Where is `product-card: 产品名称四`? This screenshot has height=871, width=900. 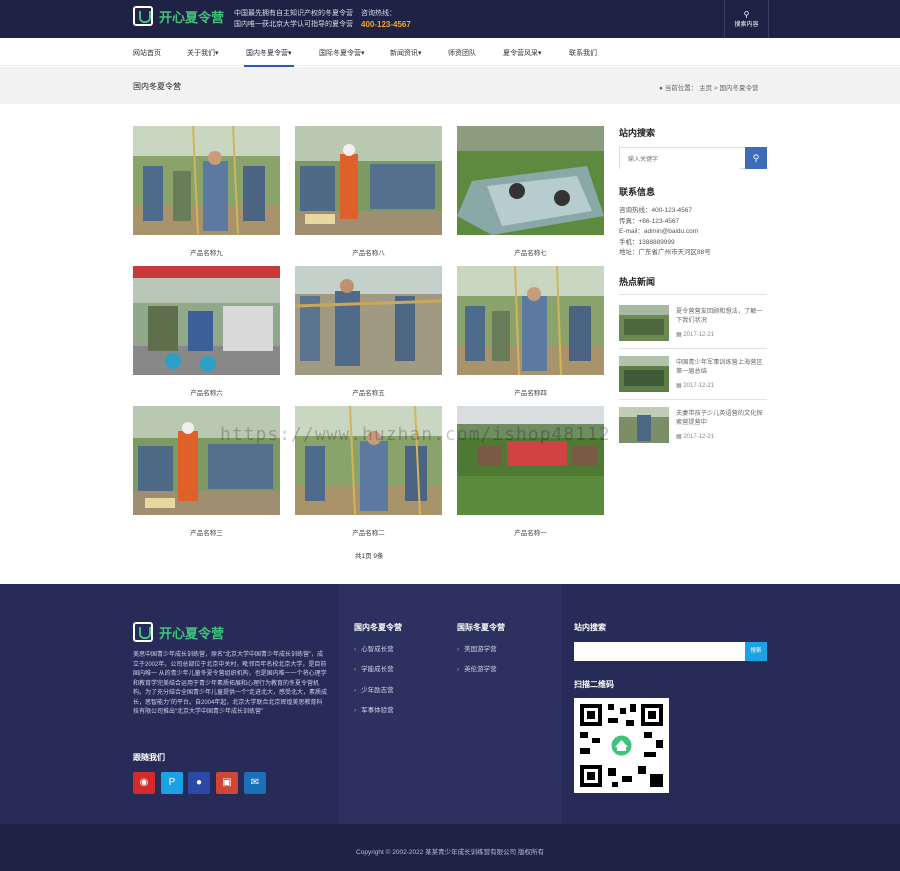
product-card: 产品名称四 is located at coordinates (530, 331).